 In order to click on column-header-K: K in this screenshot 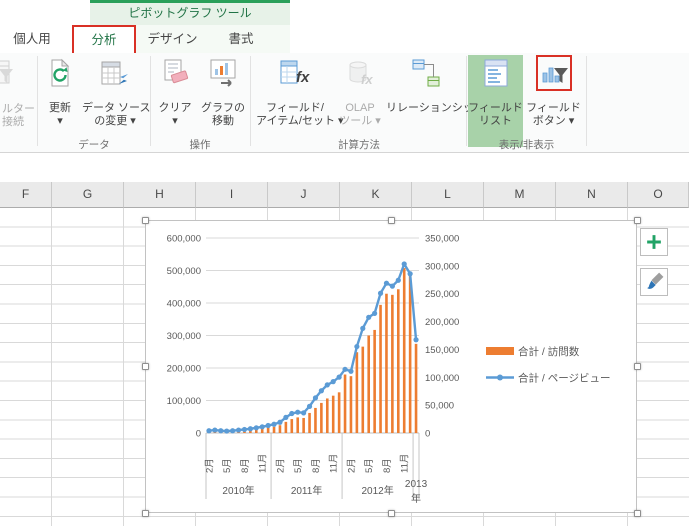, I will do `click(376, 195)`.